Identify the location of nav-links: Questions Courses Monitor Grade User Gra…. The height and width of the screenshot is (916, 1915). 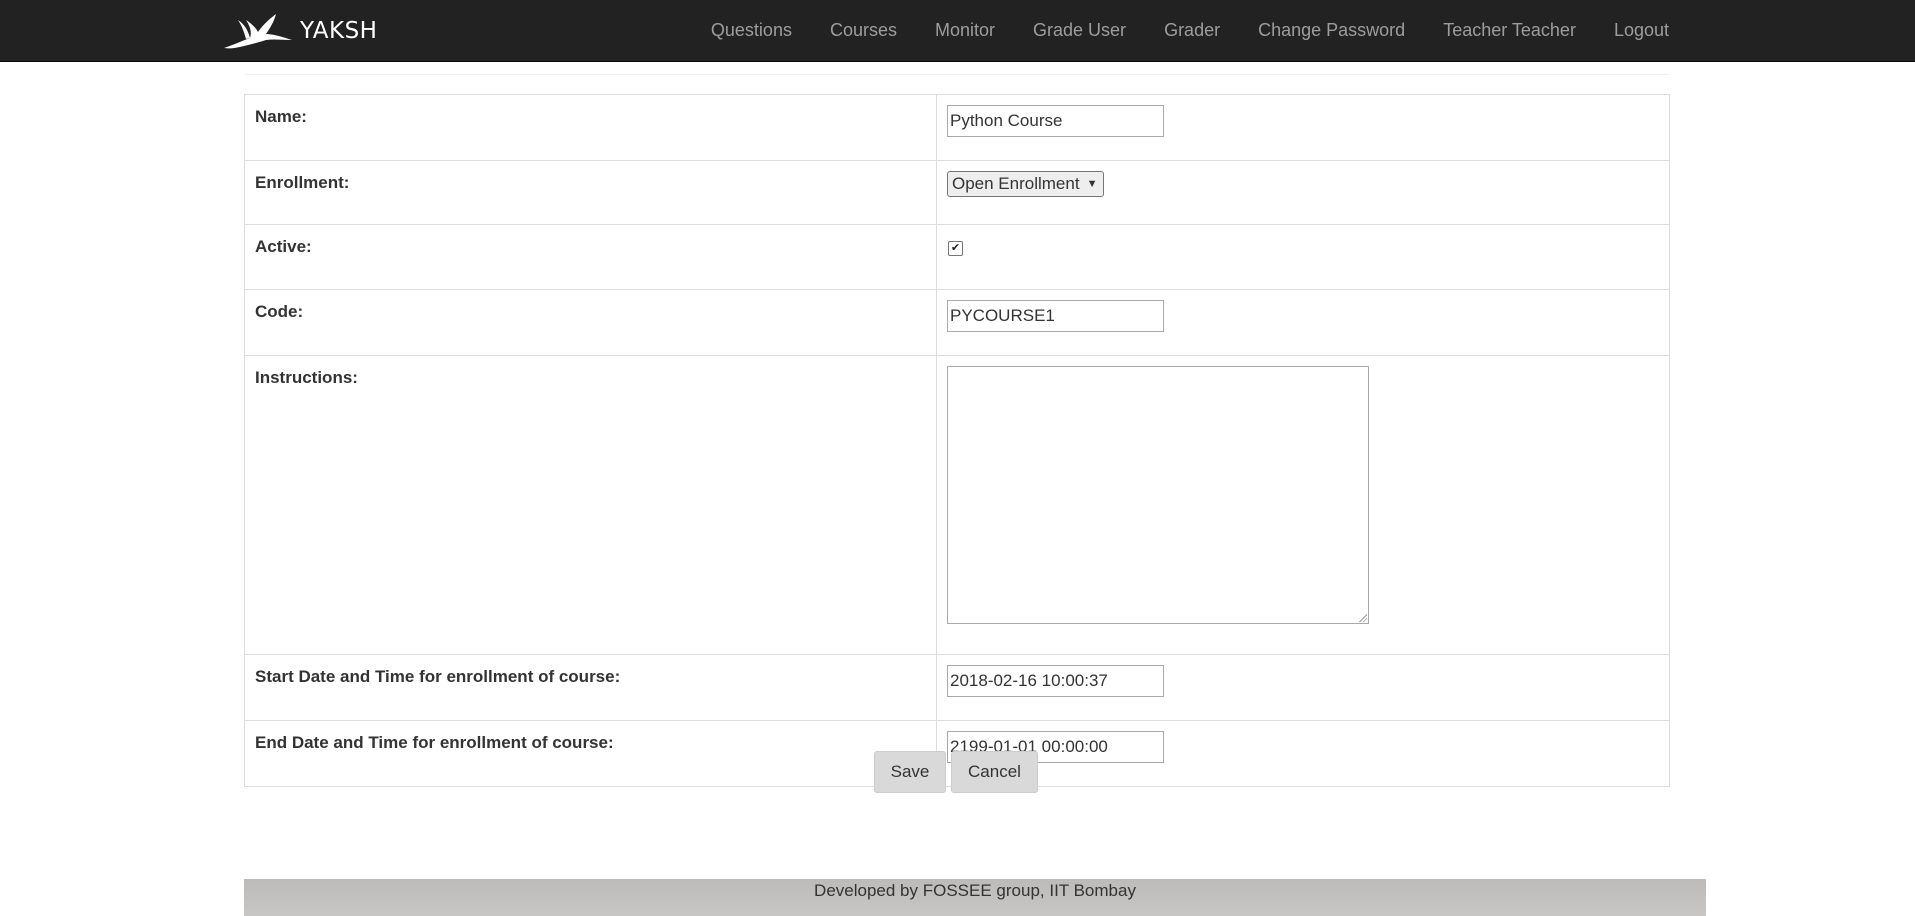
(1171, 30).